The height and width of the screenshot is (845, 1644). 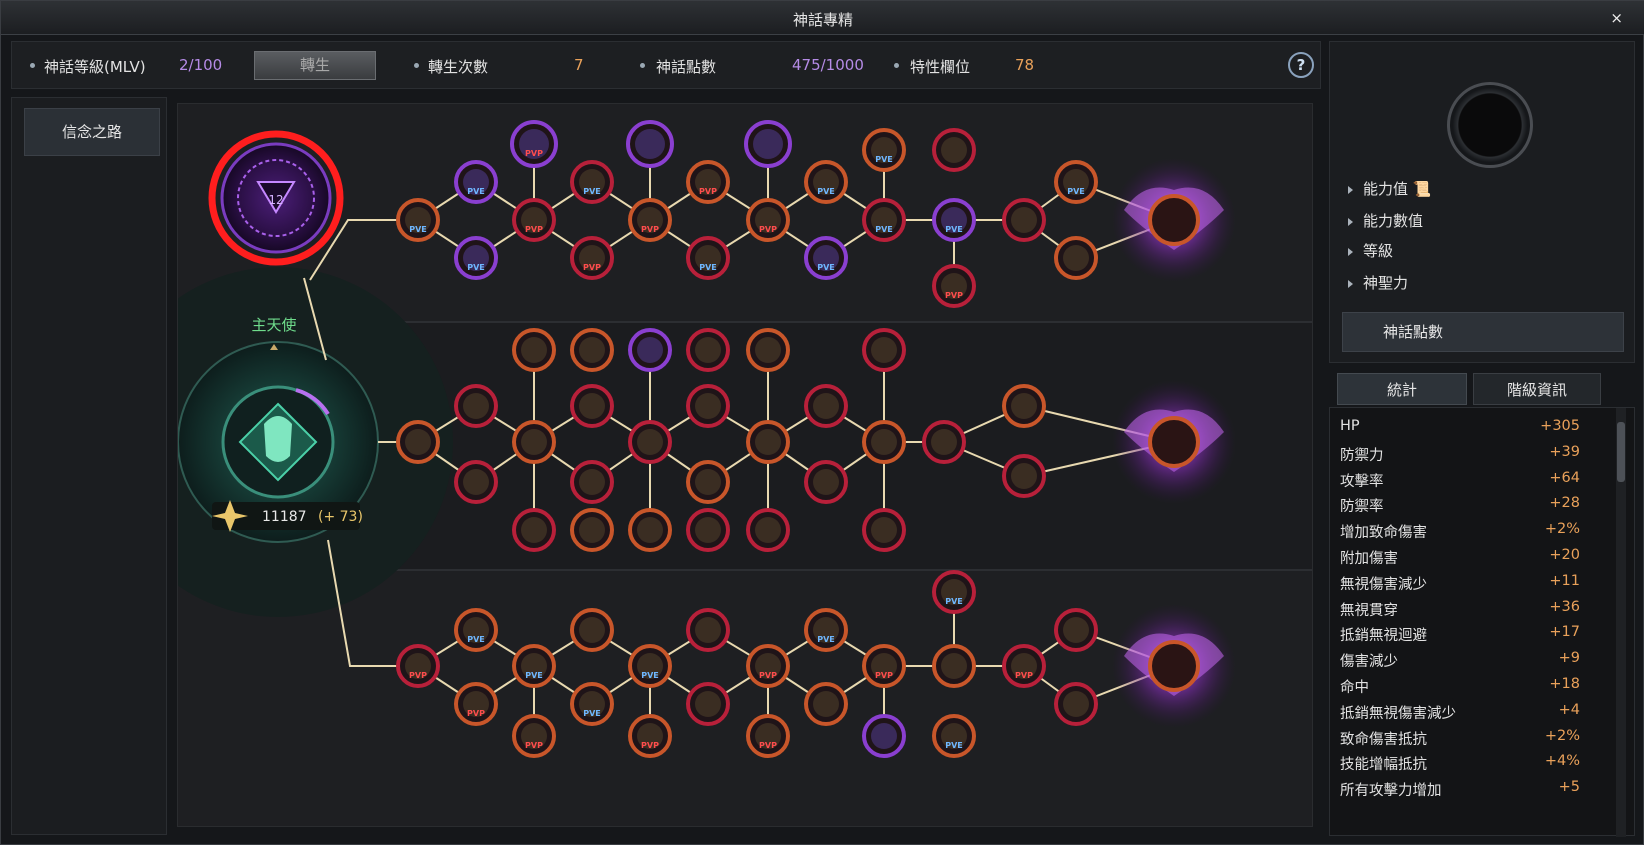 What do you see at coordinates (1369, 559) in the screenshot?
I see `stat-label: 附加傷害` at bounding box center [1369, 559].